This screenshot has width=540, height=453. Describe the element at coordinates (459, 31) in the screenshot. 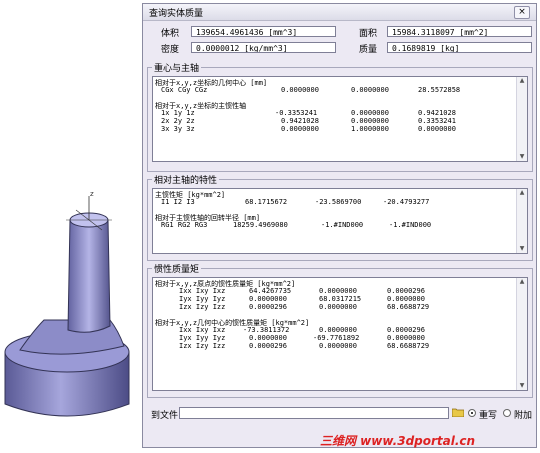

I see `area-field: 15984.3118097 [mm^2]` at that location.